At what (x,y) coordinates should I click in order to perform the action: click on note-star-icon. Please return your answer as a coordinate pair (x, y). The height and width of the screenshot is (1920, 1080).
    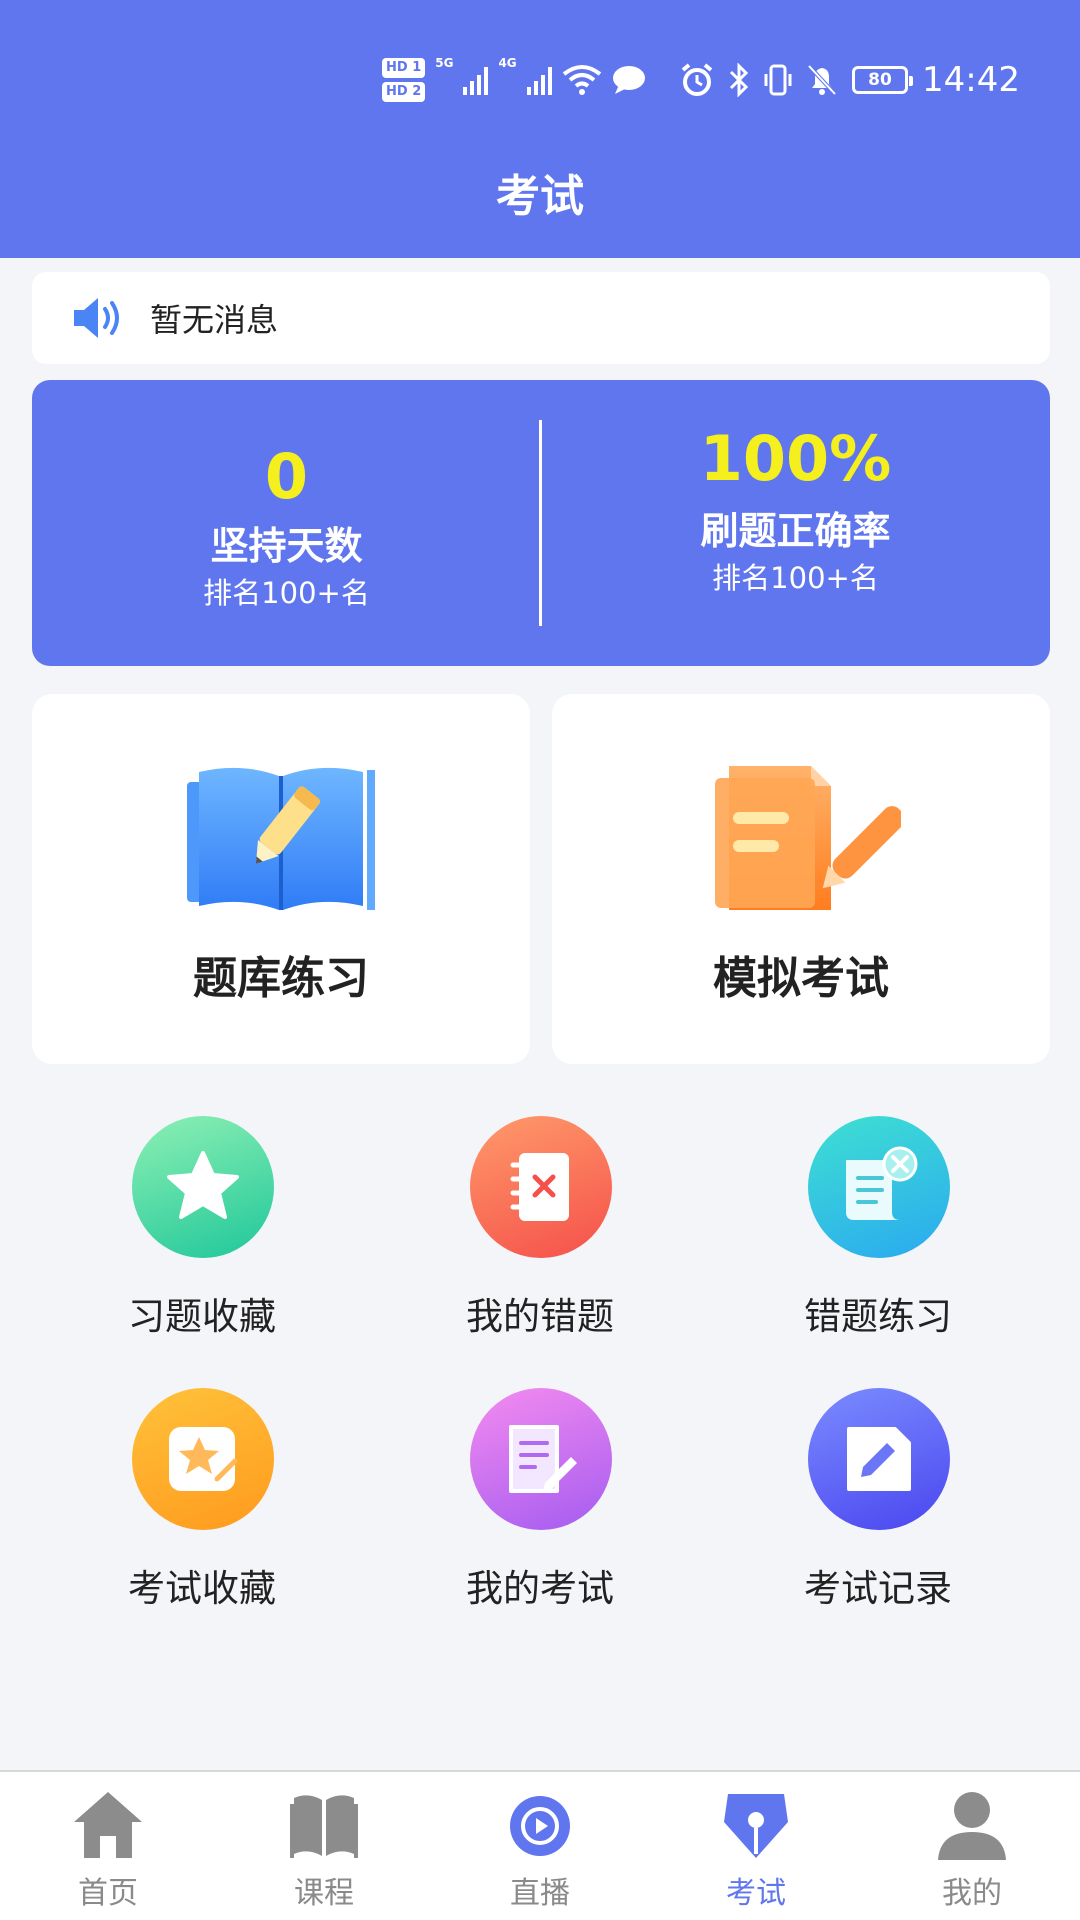
    Looking at the image, I should click on (203, 1459).